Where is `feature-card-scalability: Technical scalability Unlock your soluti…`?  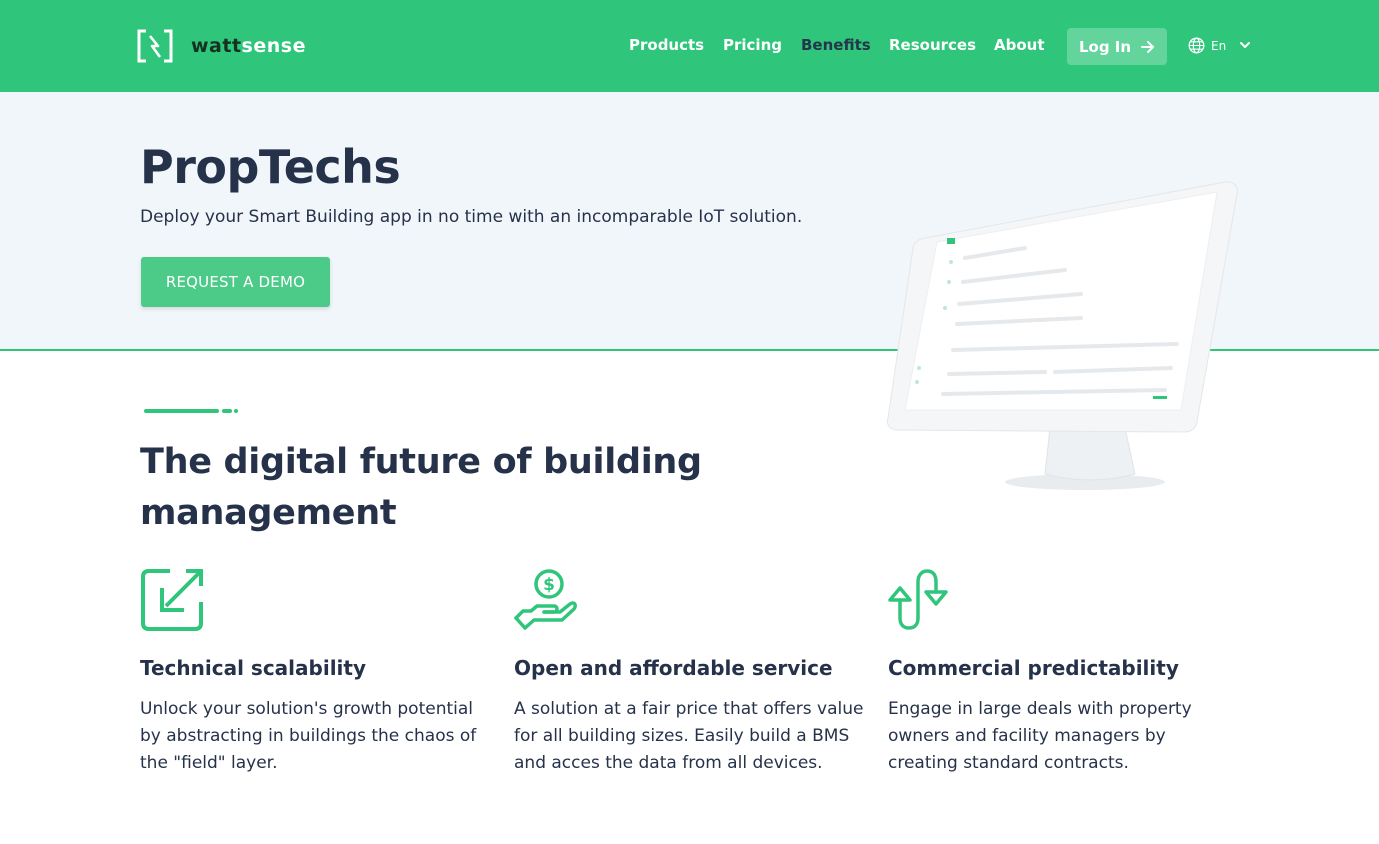
feature-card-scalability: Technical scalability Unlock your soluti… is located at coordinates (315, 670).